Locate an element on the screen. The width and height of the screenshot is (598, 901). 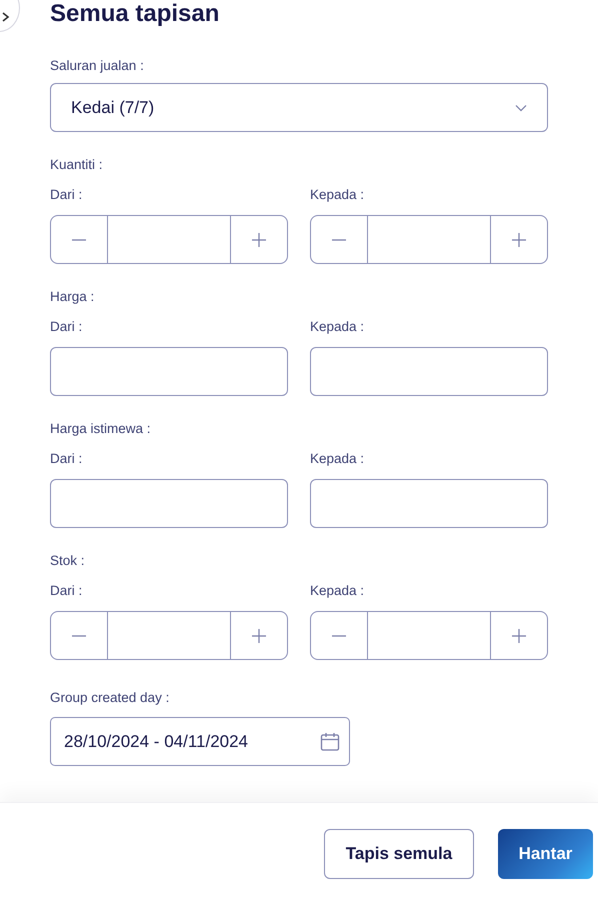
section-label: Stok : is located at coordinates (67, 561).